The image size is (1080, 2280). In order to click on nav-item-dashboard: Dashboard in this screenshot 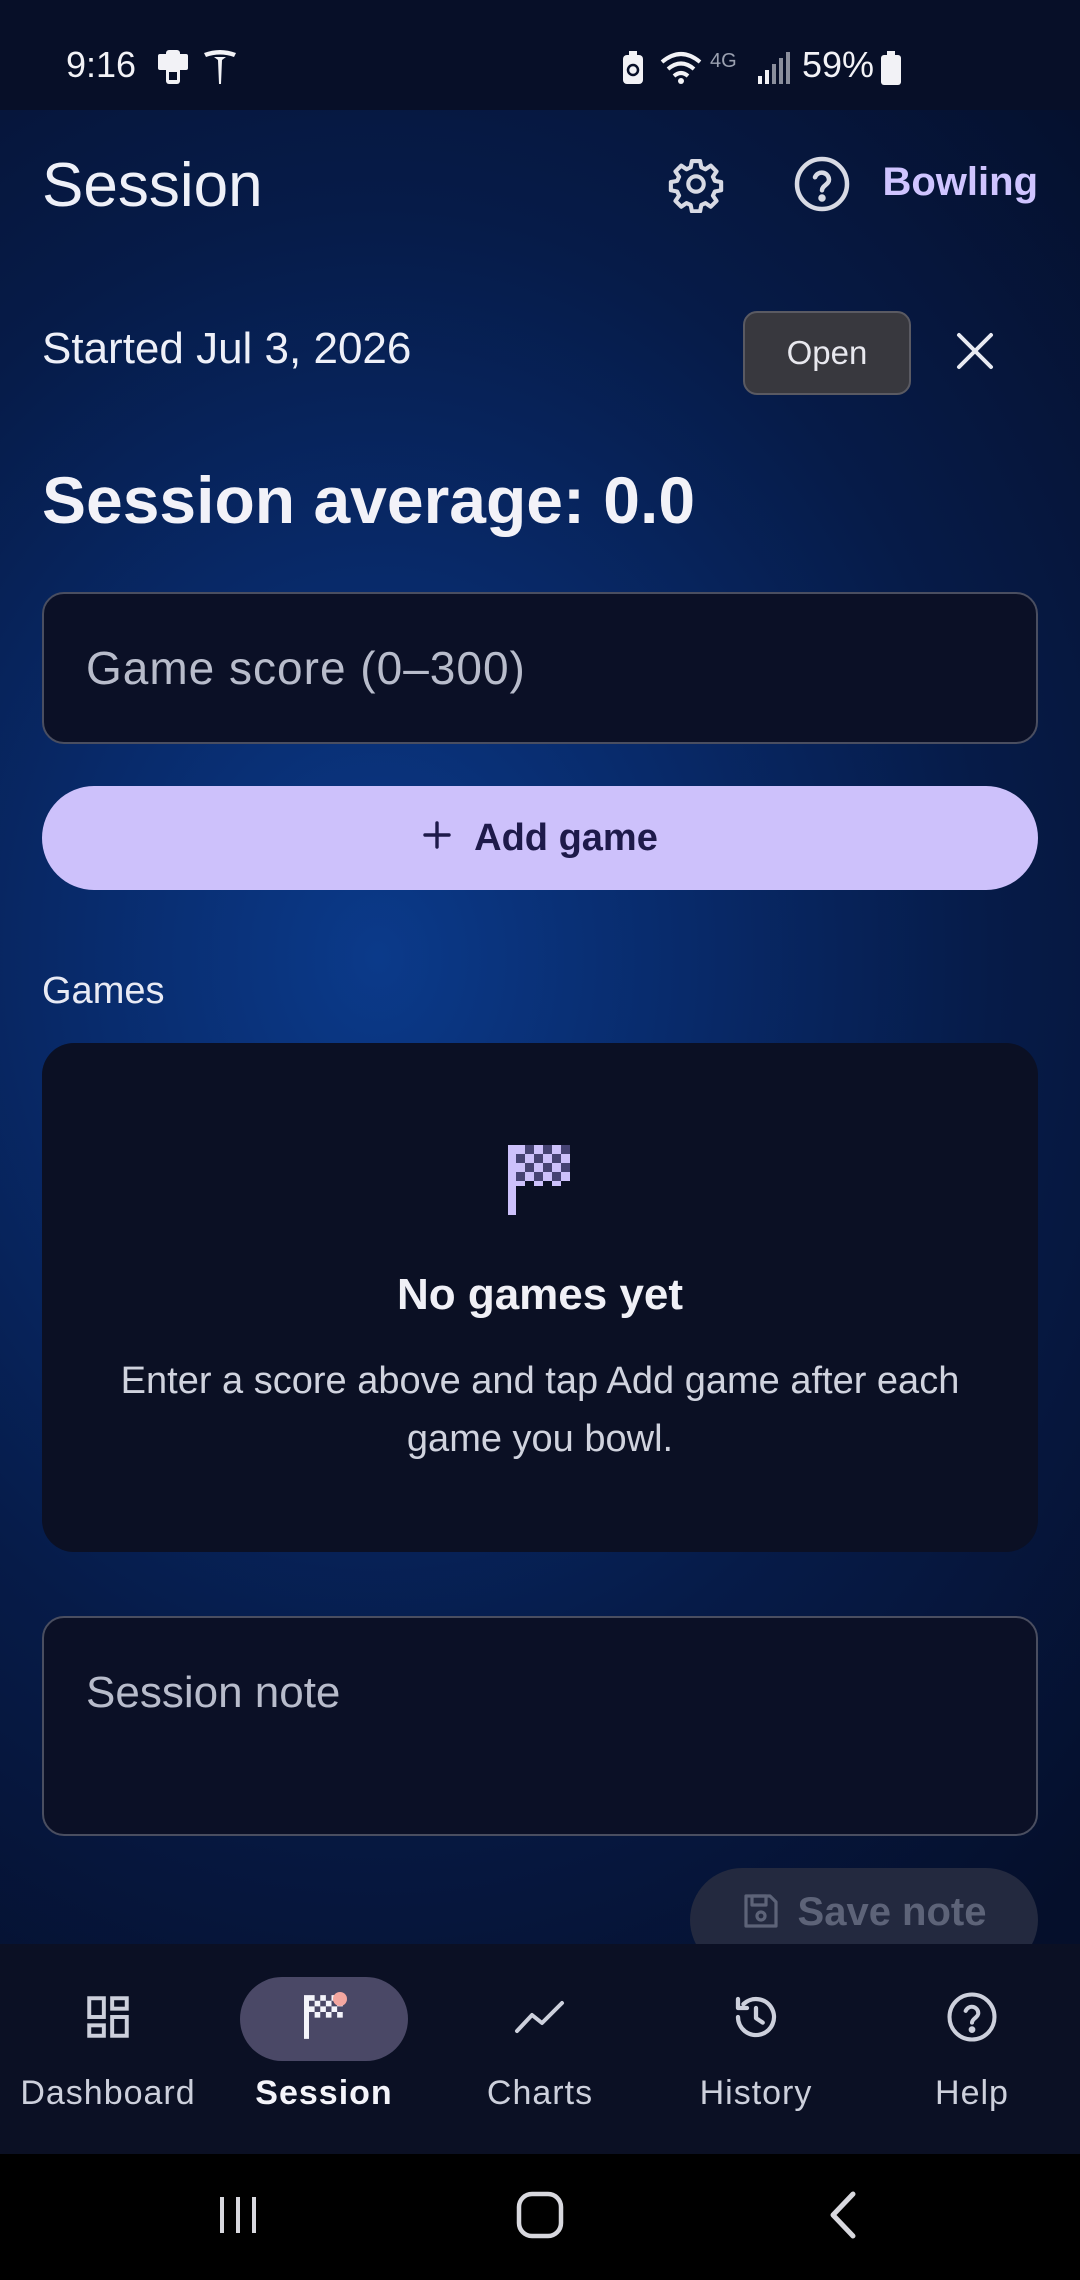, I will do `click(108, 2049)`.